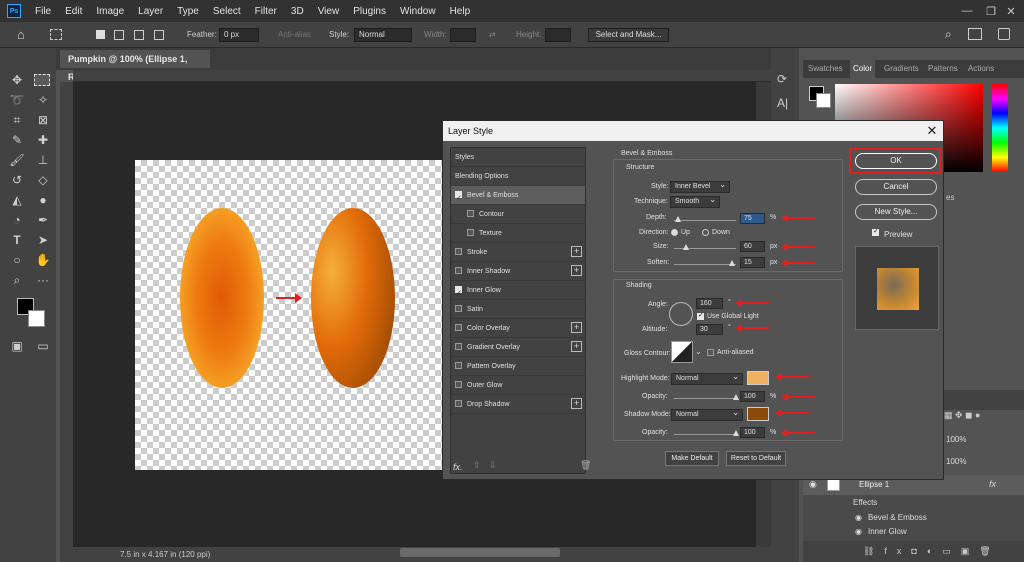  What do you see at coordinates (709, 329) in the screenshot?
I see `altitude-input: 30` at bounding box center [709, 329].